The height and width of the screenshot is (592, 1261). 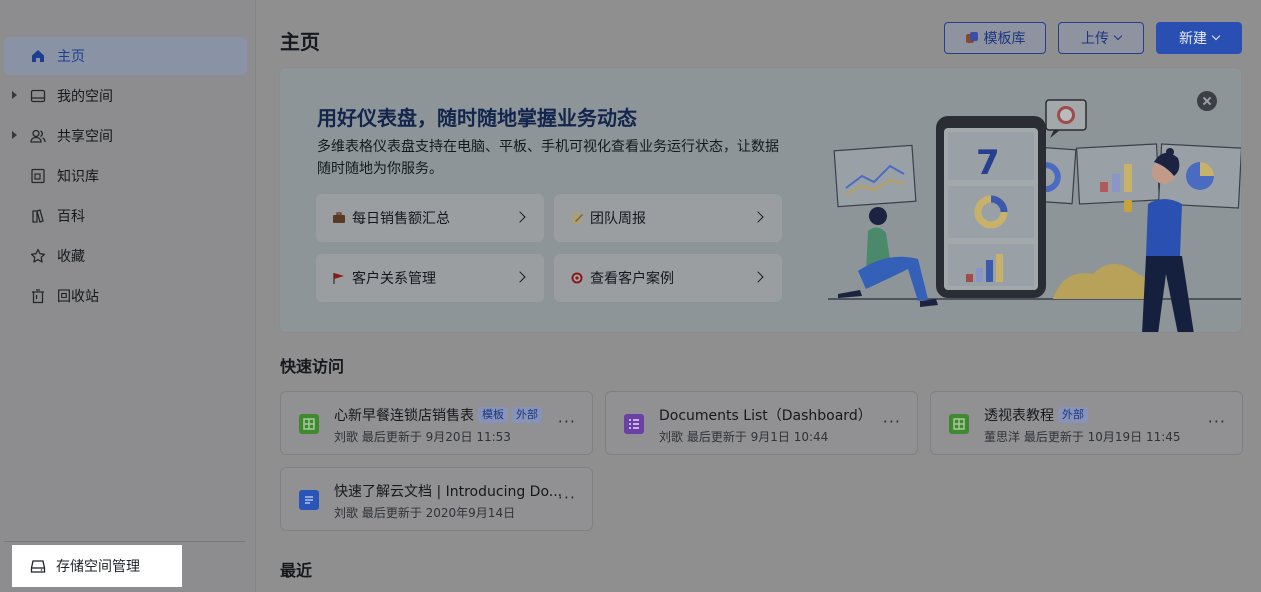 I want to click on target-icon, so click(x=577, y=278).